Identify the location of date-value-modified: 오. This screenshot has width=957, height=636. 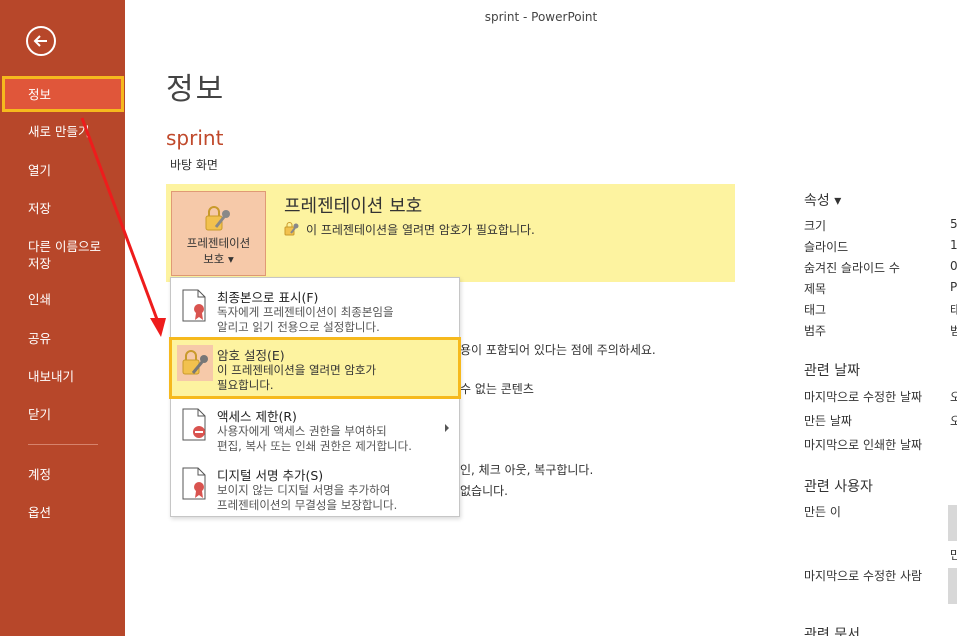
(953, 397).